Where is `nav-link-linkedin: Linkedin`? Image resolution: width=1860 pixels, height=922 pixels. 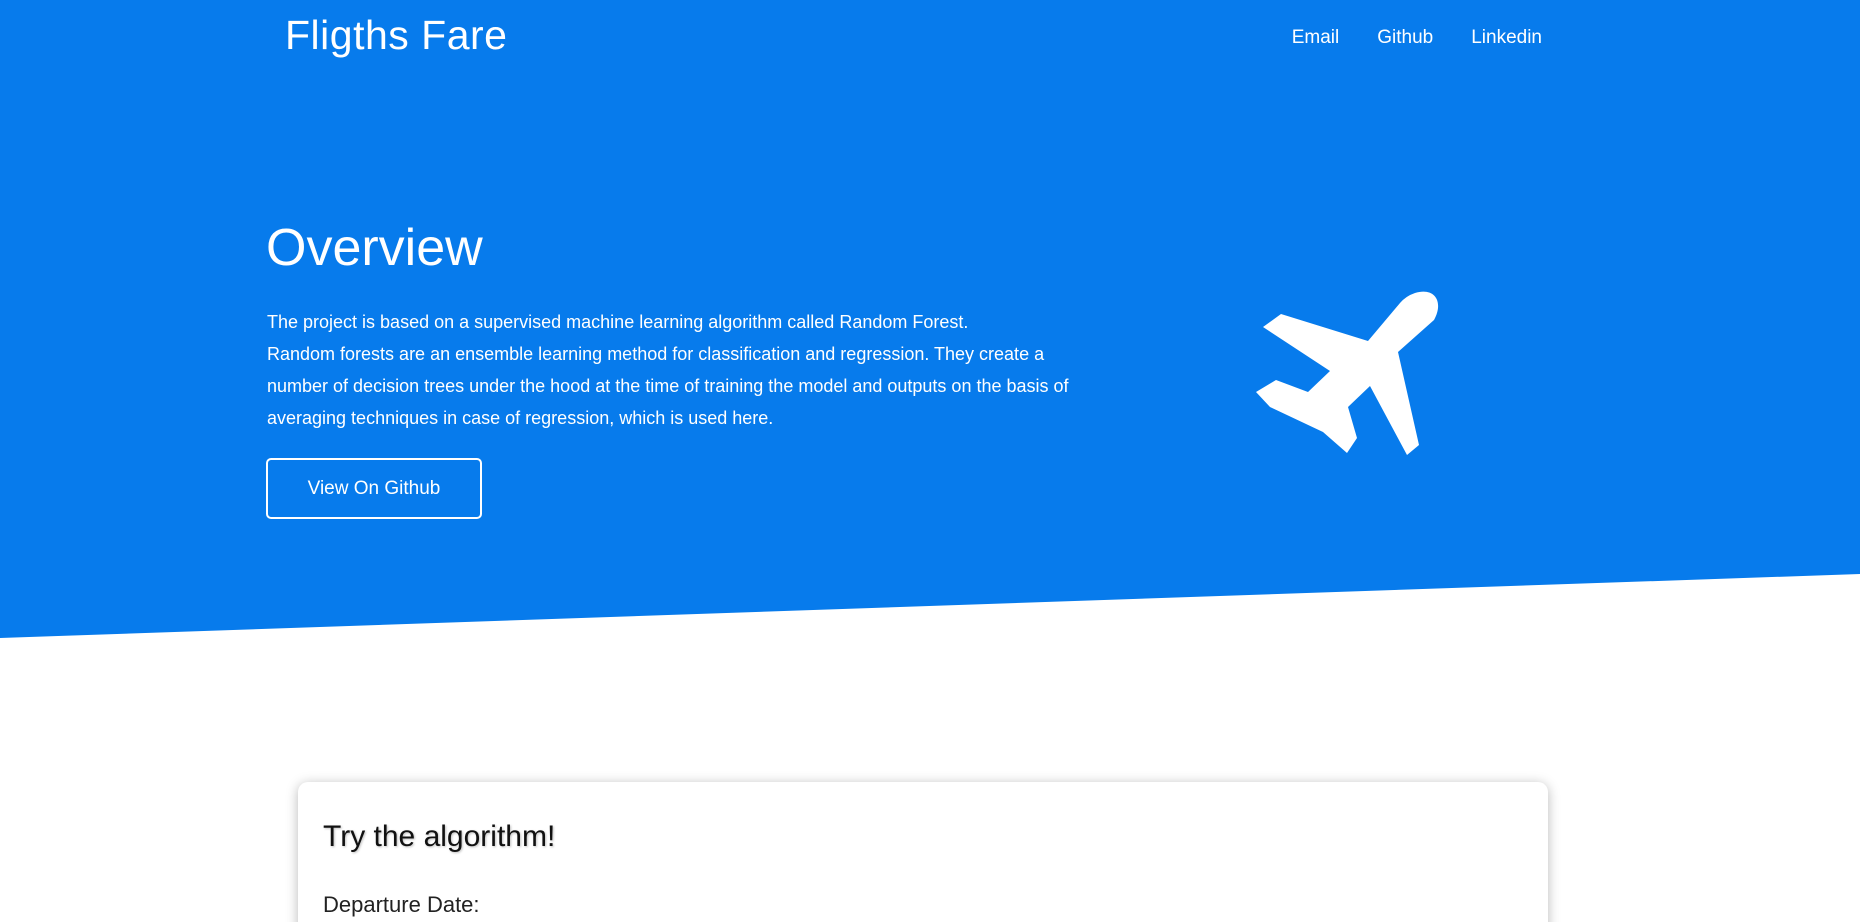
nav-link-linkedin: Linkedin is located at coordinates (1506, 38).